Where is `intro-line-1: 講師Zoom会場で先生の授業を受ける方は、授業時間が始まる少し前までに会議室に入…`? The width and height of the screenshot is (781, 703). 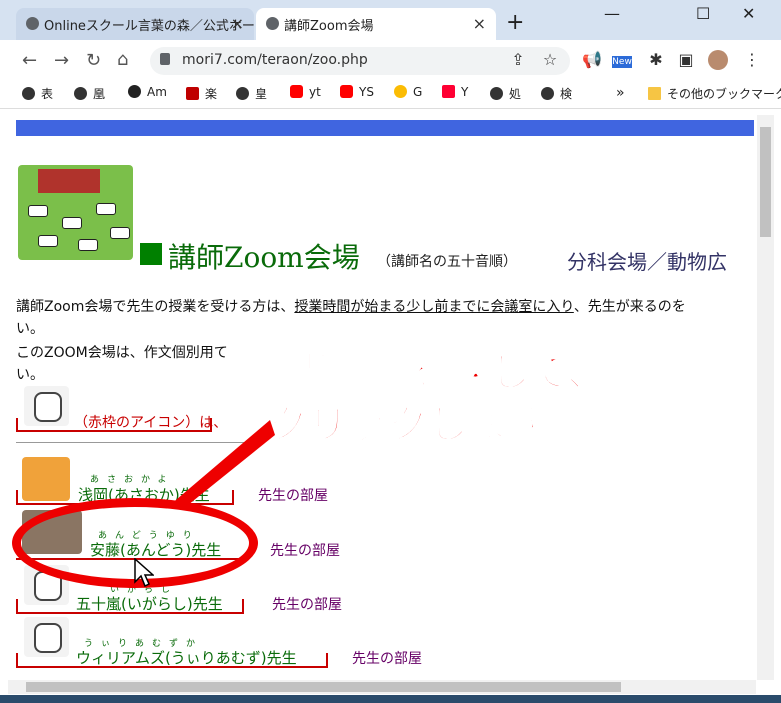
intro-line-1: 講師Zoom会場で先生の授業を受ける方は、授業時間が始まる少し前までに会議室に入… is located at coordinates (351, 307).